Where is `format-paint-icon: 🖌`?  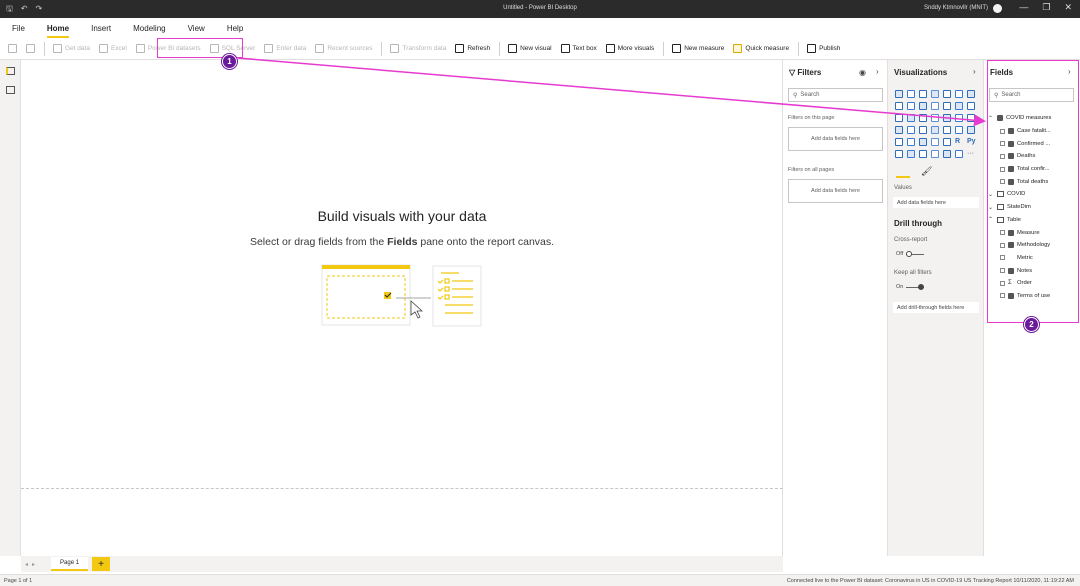
format-paint-icon: 🖌 is located at coordinates (926, 171).